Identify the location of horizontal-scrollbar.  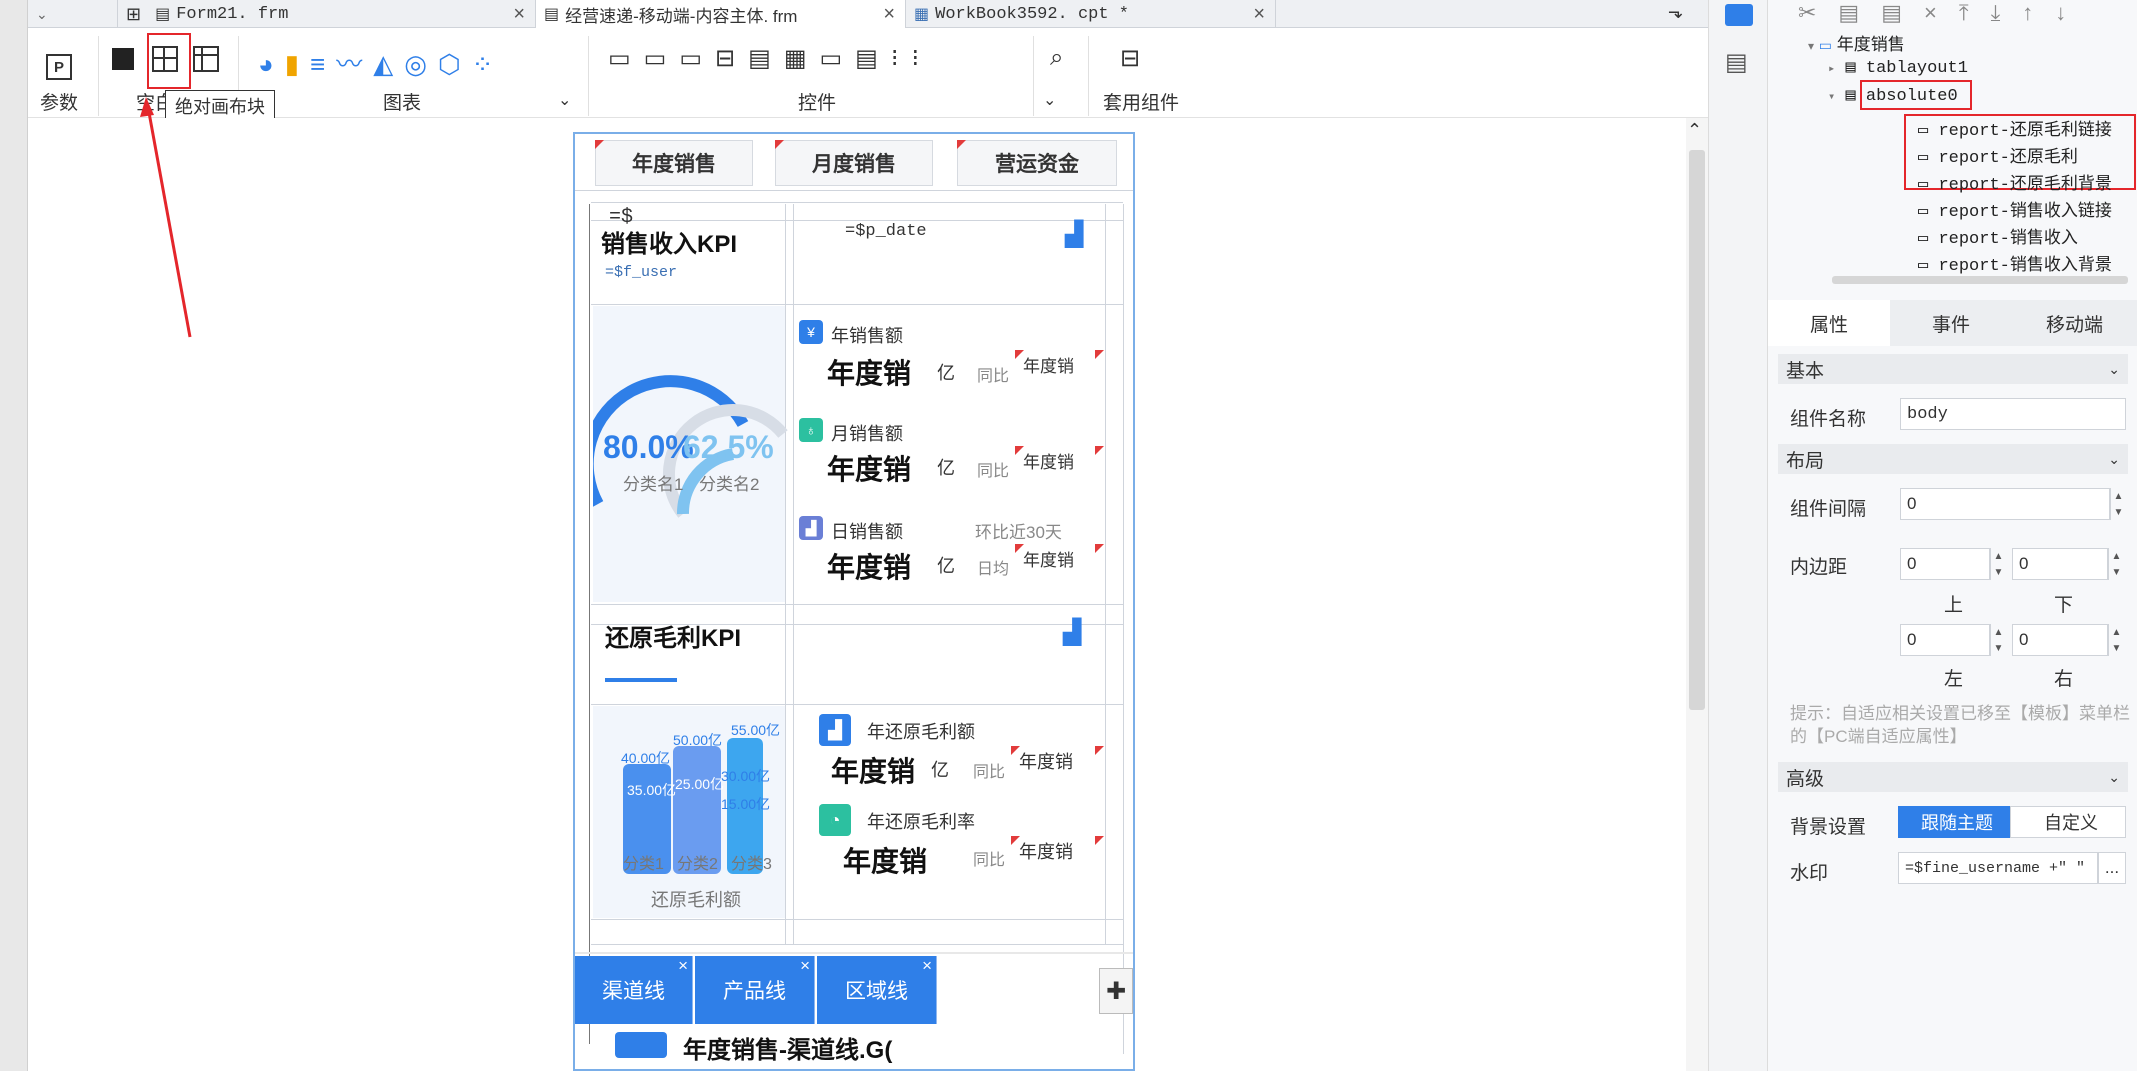
(1980, 280).